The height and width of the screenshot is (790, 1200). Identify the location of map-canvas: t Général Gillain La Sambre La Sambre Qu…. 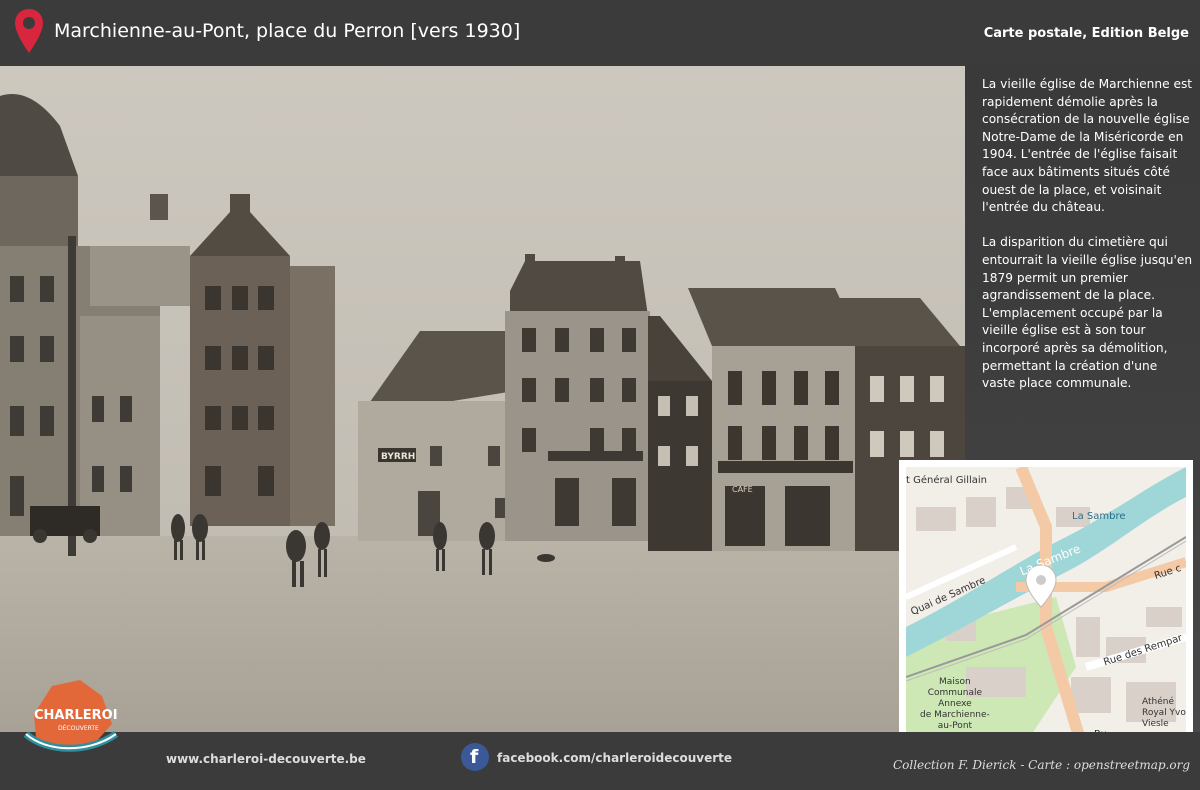
(1046, 605).